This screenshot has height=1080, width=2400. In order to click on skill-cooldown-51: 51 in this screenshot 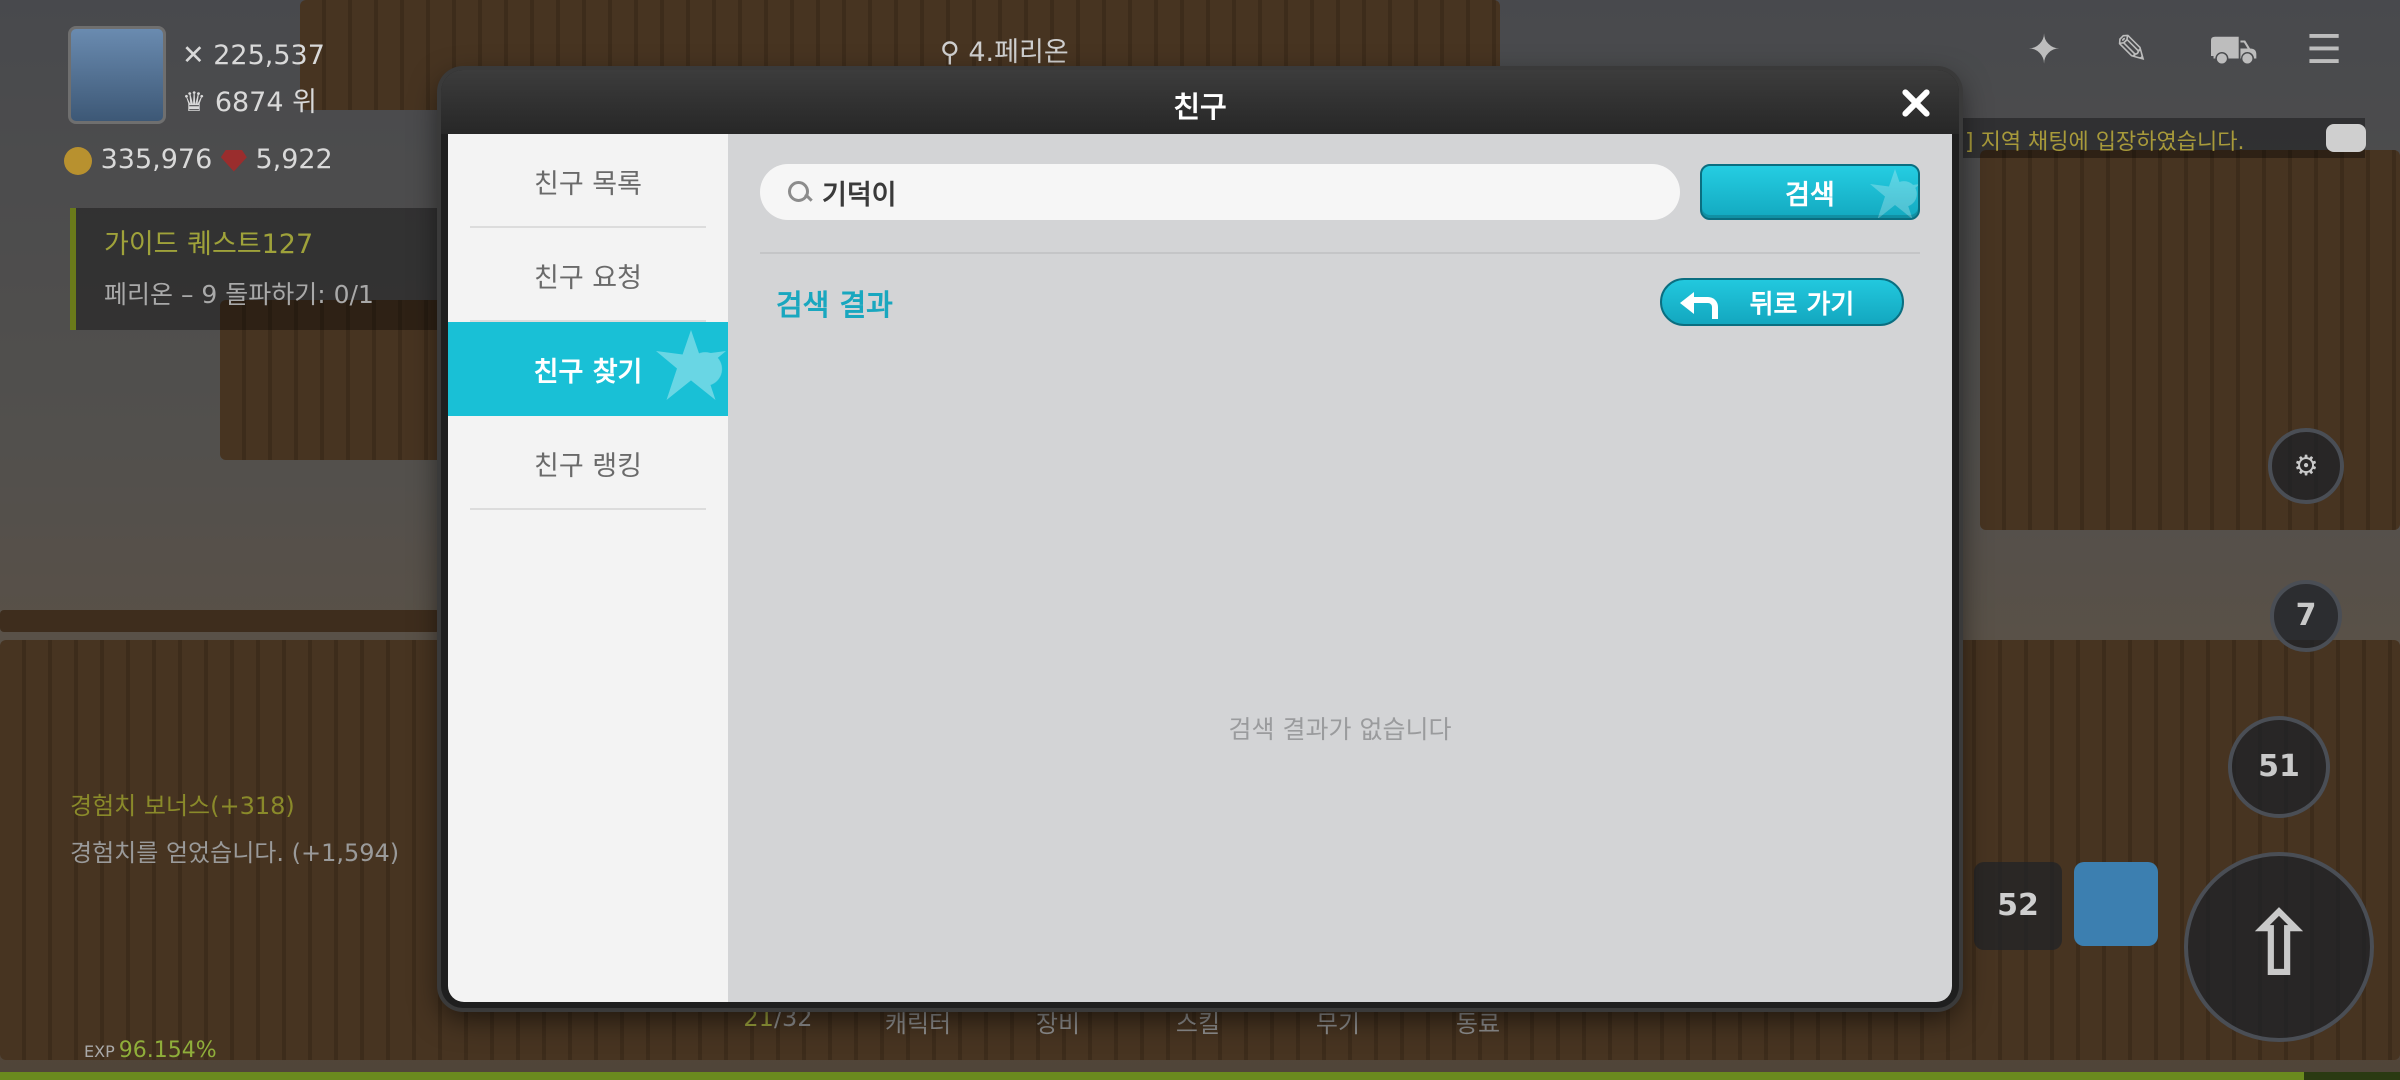, I will do `click(2279, 766)`.